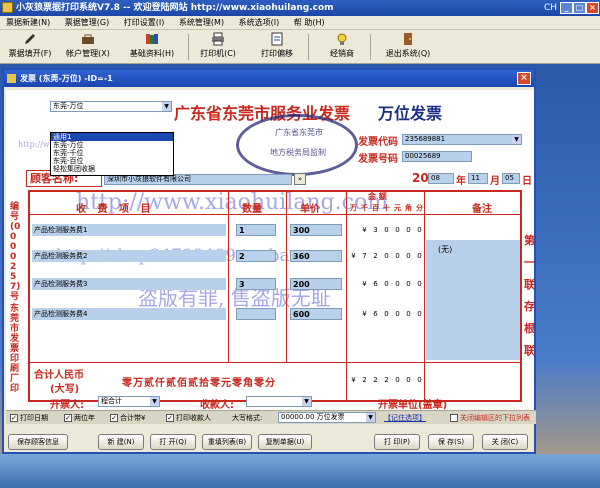 The height and width of the screenshot is (488, 600). Describe the element at coordinates (353, 380) in the screenshot. I see `total-digit: ¥` at that location.